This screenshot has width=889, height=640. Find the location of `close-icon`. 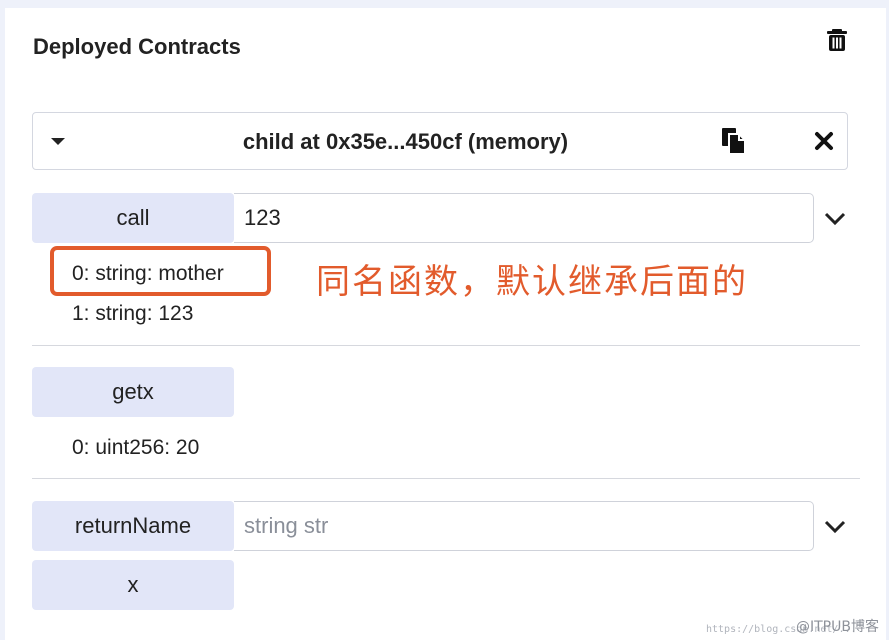

close-icon is located at coordinates (824, 141).